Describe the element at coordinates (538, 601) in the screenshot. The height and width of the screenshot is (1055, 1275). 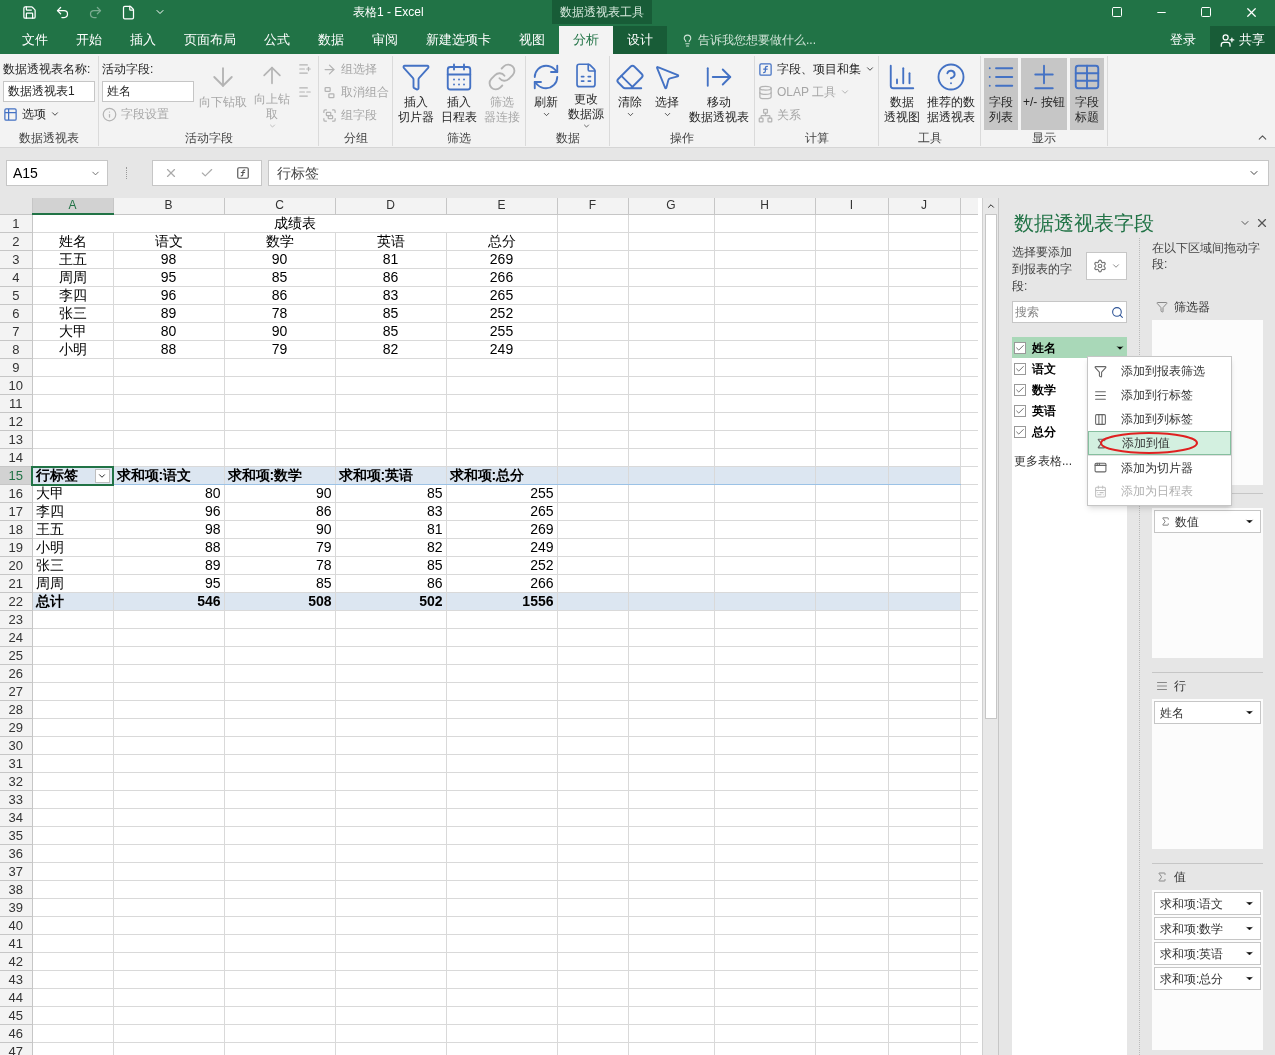
I see `table-cell: 1556` at that location.